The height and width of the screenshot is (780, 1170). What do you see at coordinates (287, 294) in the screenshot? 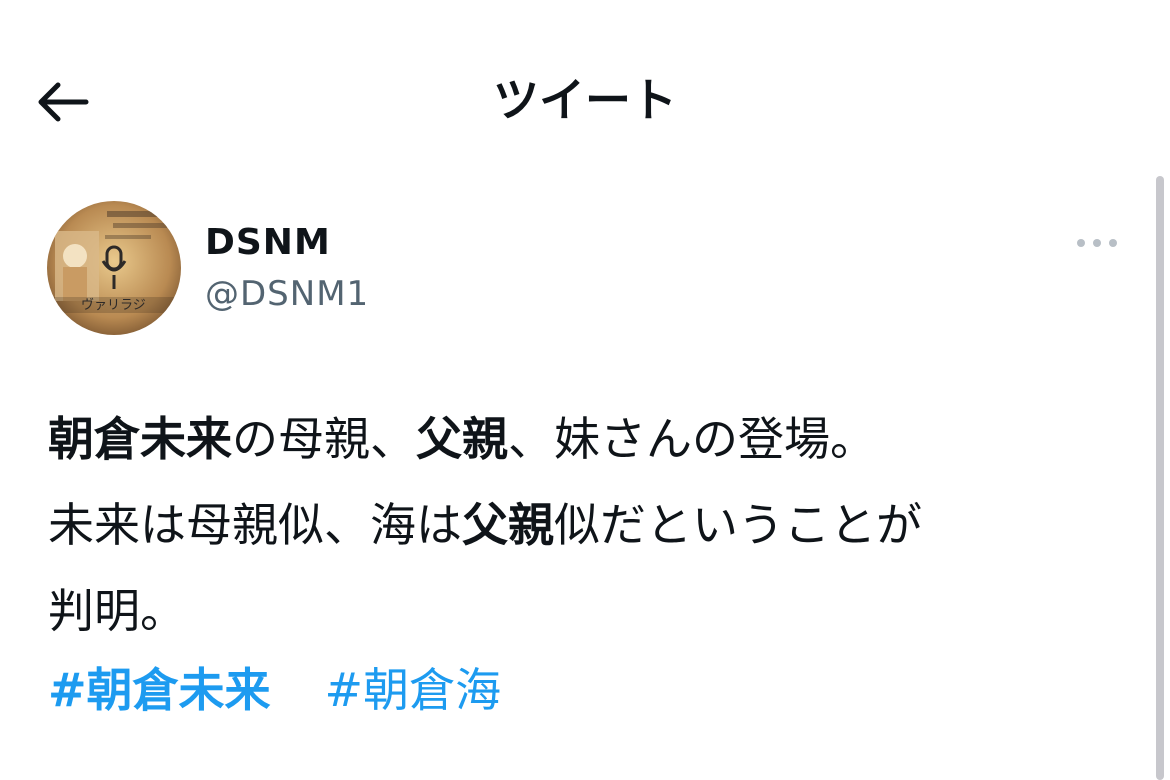
I see `author-handle: @DSNM1` at bounding box center [287, 294].